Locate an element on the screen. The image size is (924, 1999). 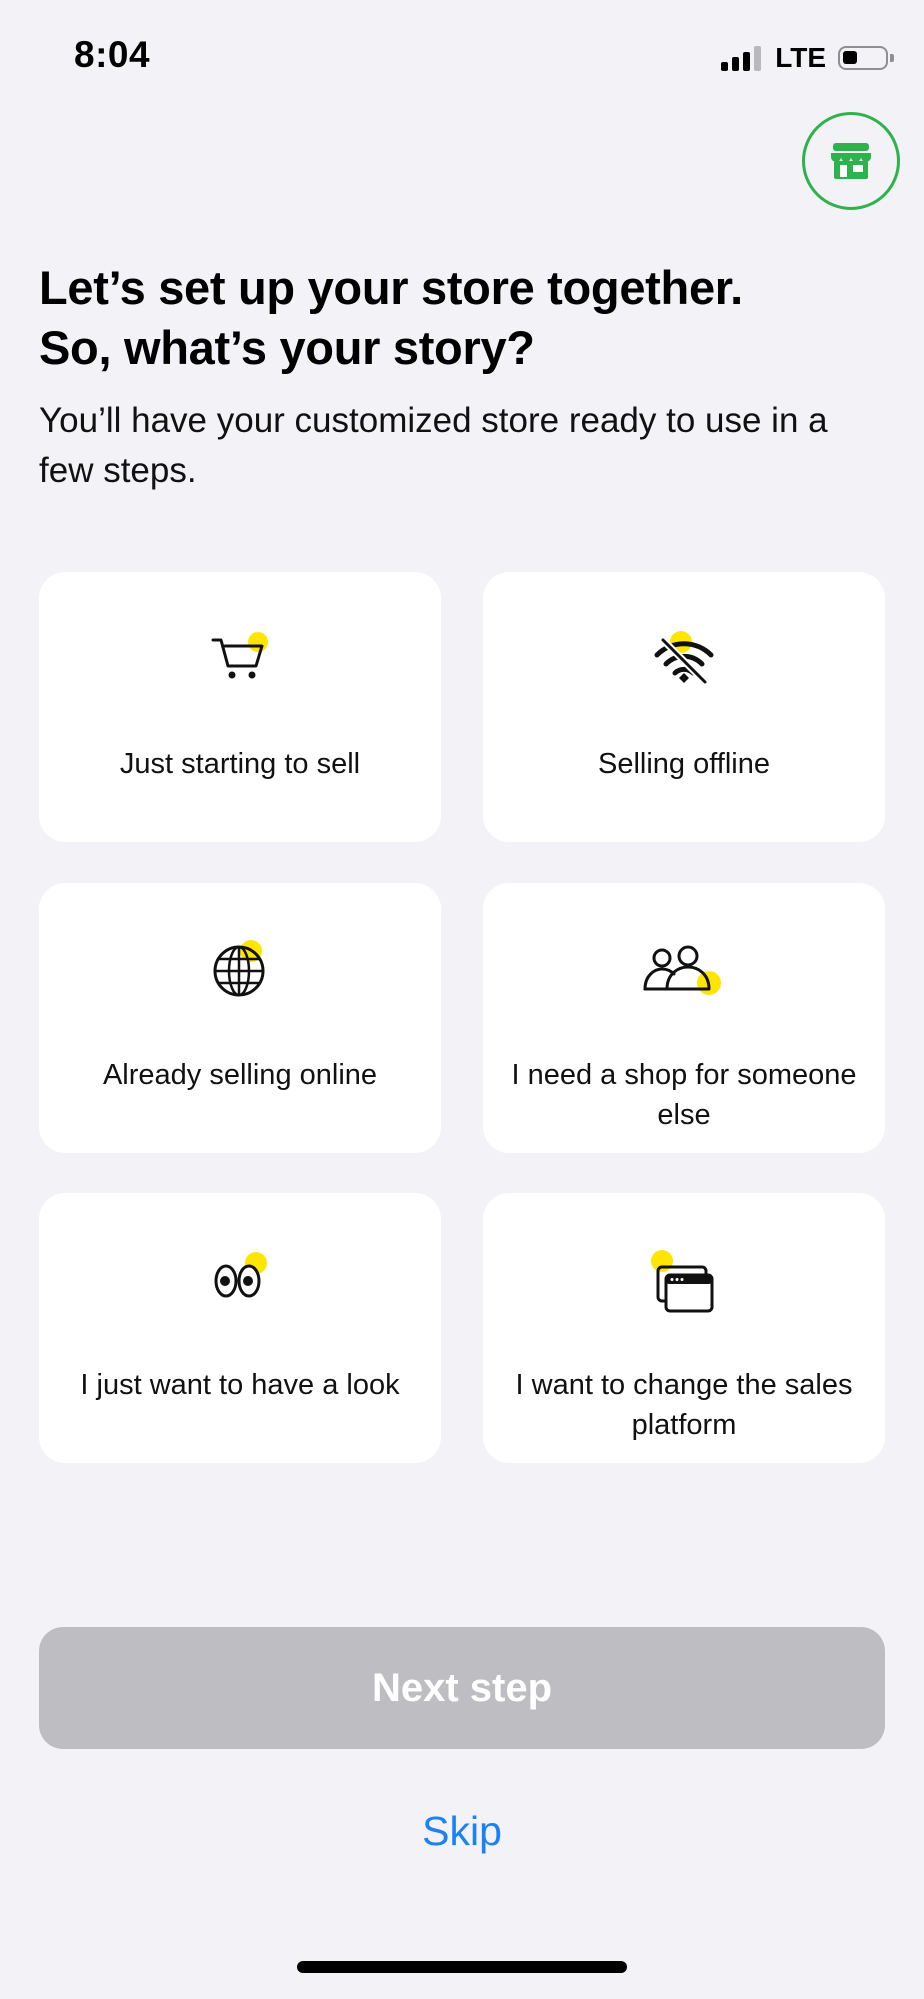
skip-link: Skip is located at coordinates (462, 1831).